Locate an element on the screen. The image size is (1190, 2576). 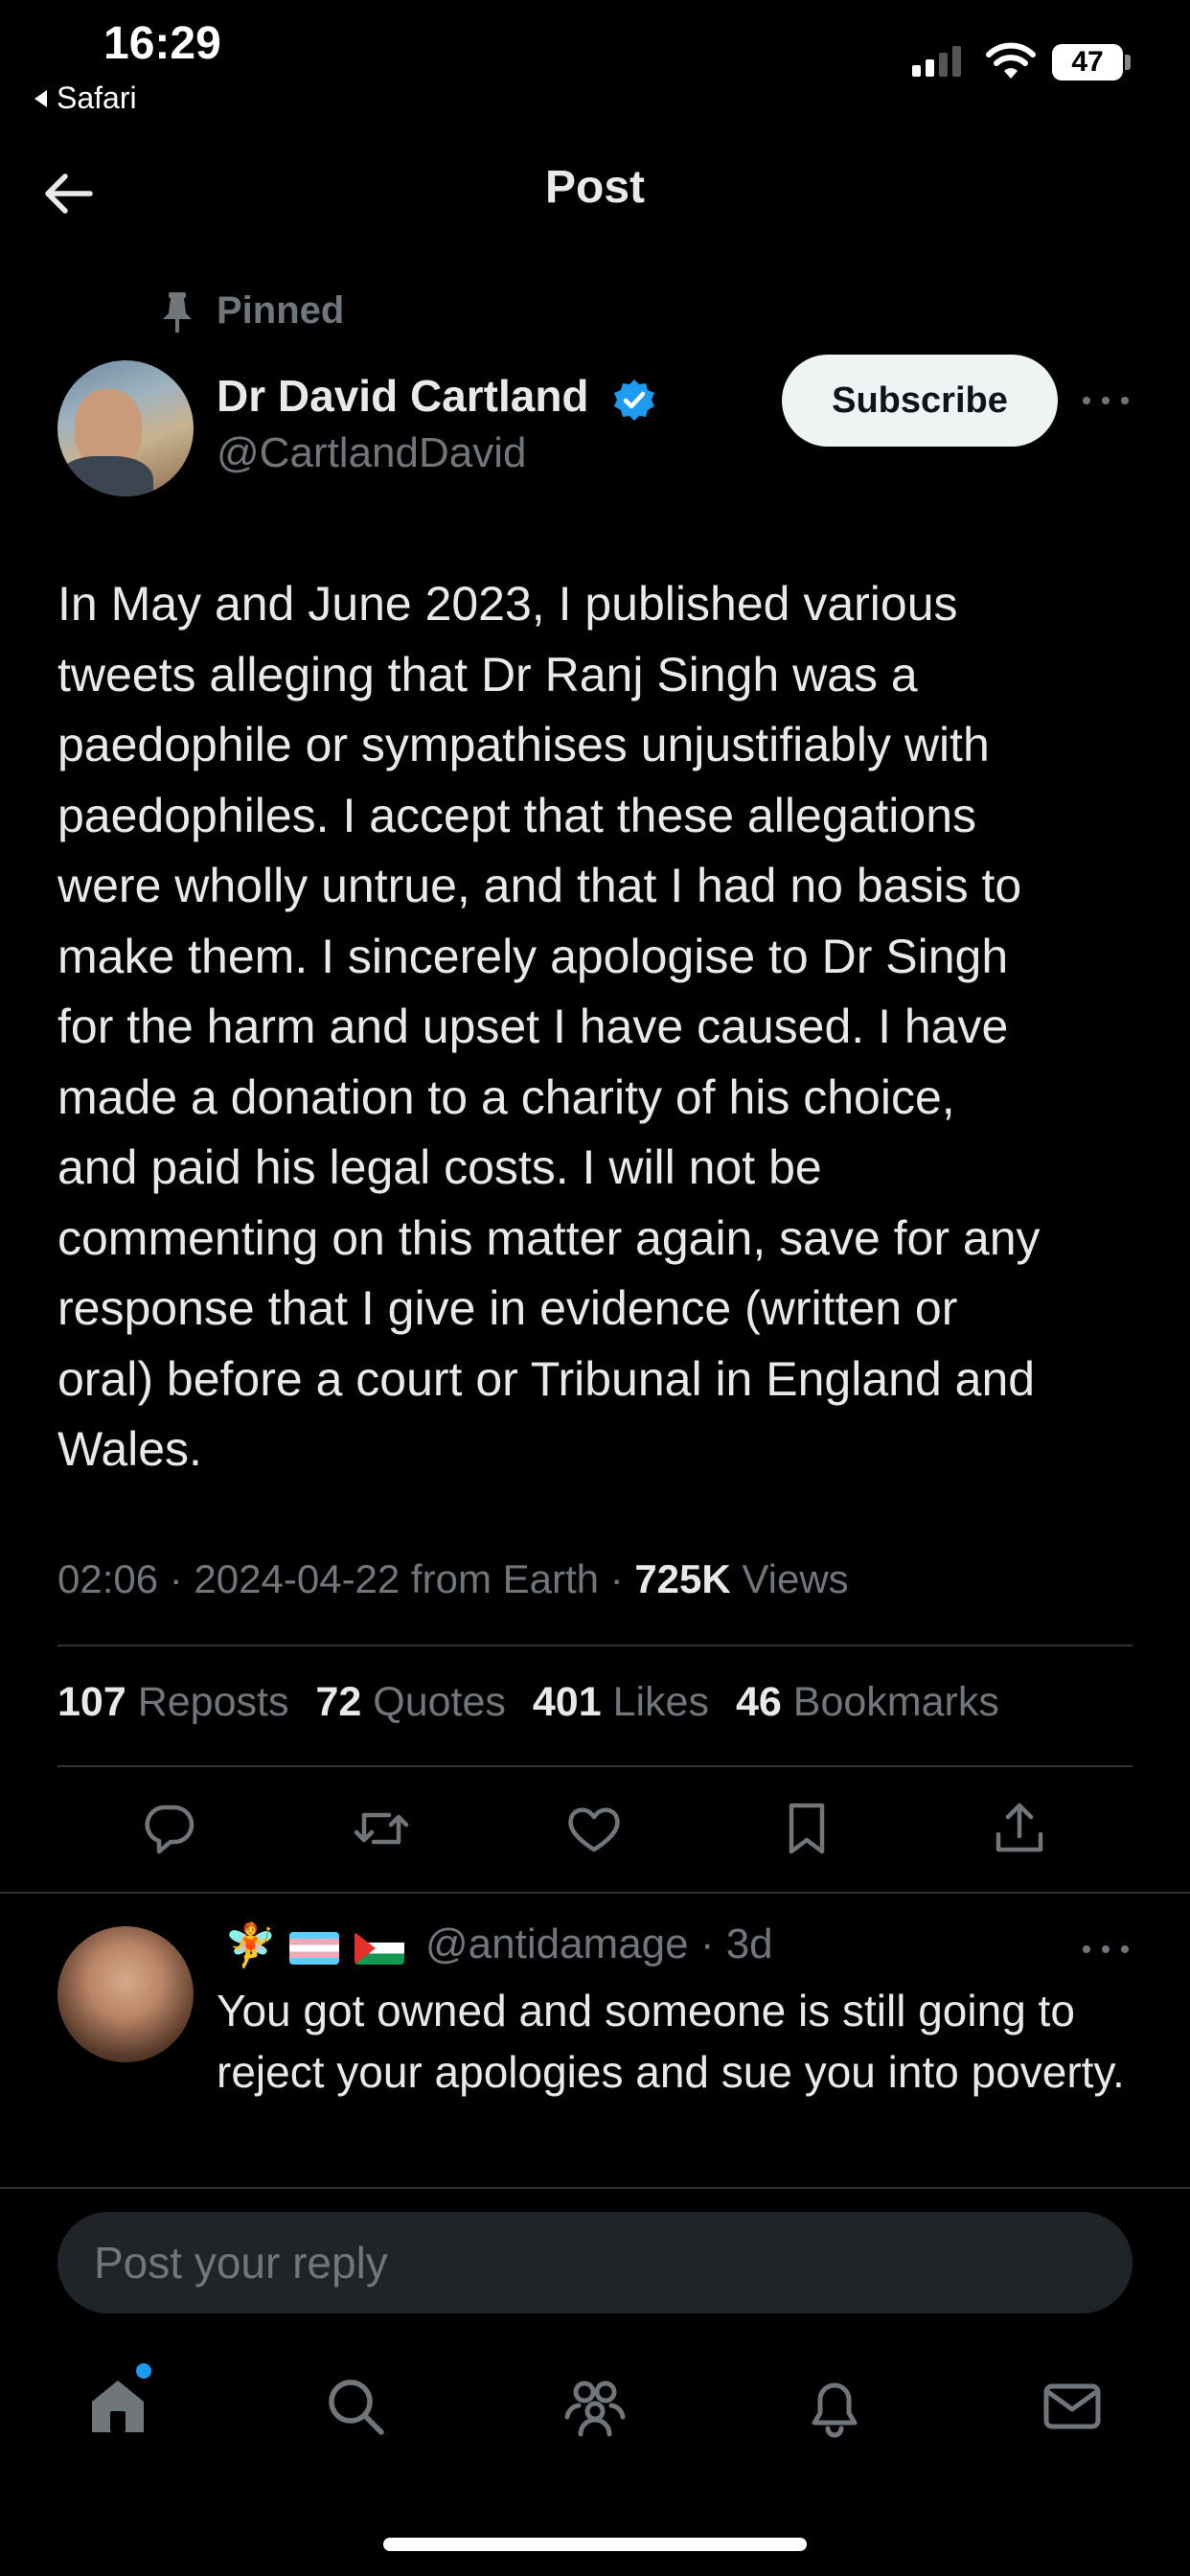
likes-stat: 401 Likes is located at coordinates (621, 1702).